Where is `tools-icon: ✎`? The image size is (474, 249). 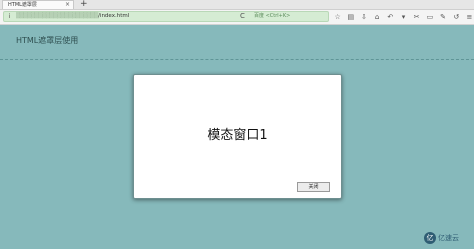
tools-icon: ✎ is located at coordinates (443, 17).